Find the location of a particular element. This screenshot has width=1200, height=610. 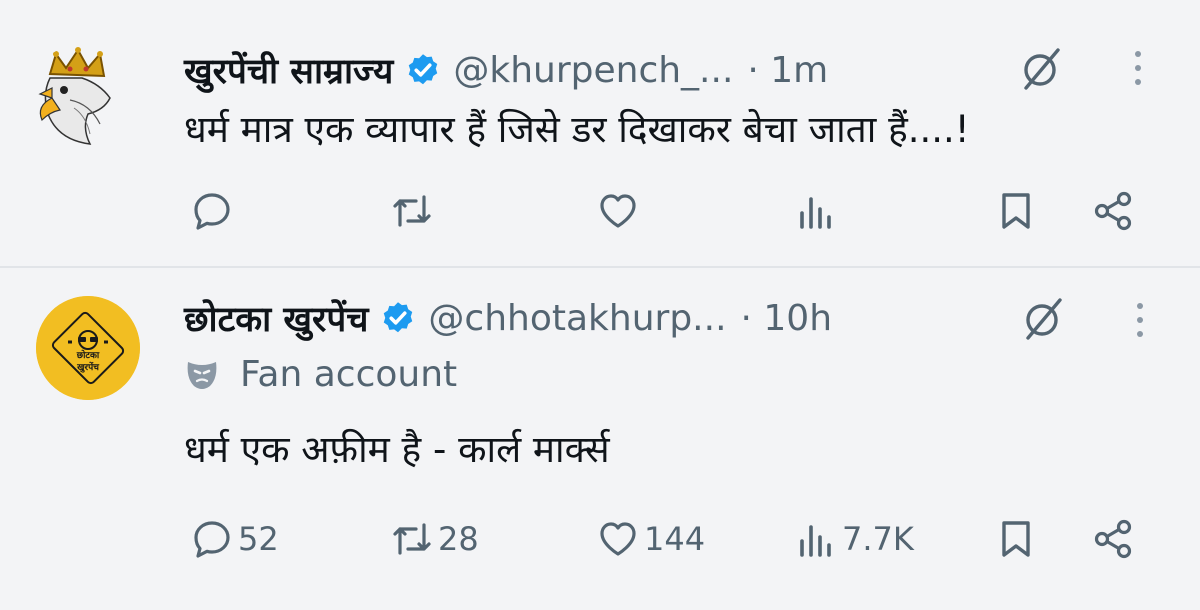

retweet-button is located at coordinates (414, 211).